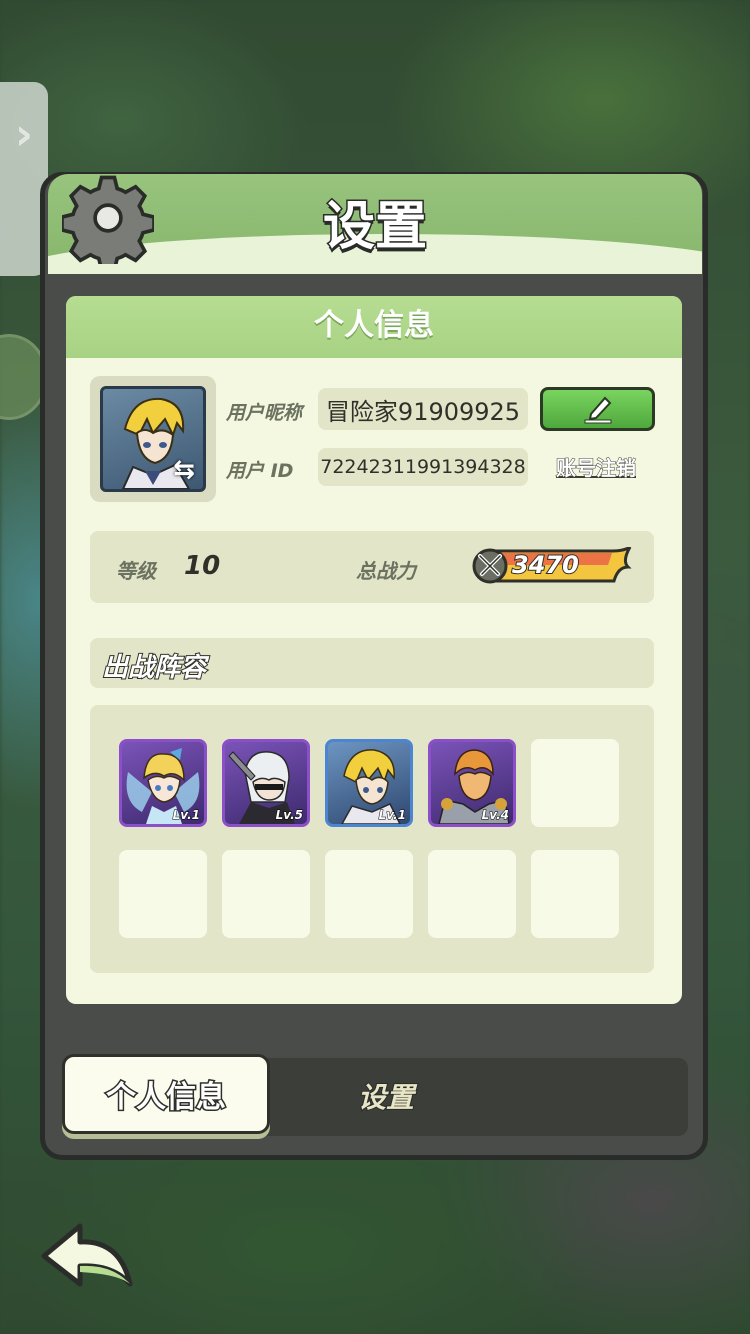 The width and height of the screenshot is (750, 1334). I want to click on user-id-label: 用户 ID, so click(260, 471).